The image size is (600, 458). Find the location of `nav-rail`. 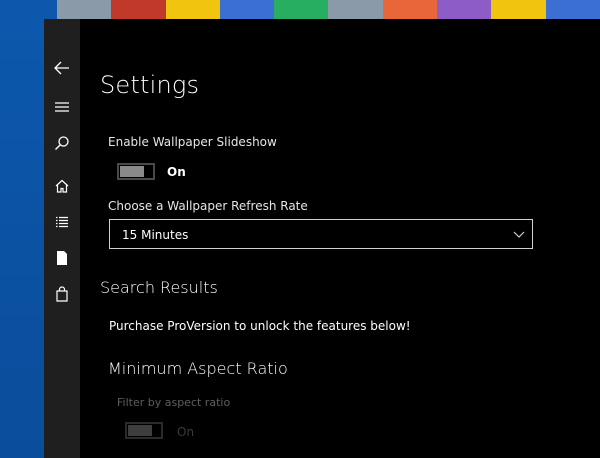

nav-rail is located at coordinates (62, 238).